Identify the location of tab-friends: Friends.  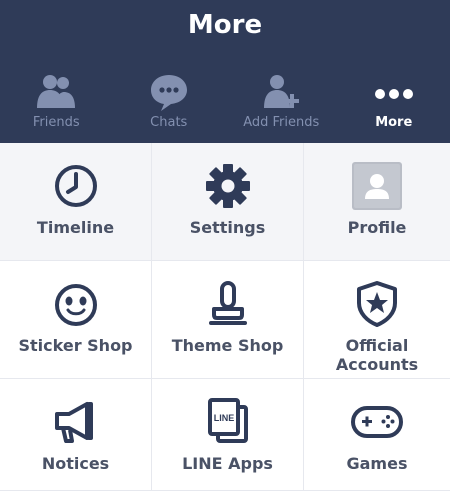
(56, 103).